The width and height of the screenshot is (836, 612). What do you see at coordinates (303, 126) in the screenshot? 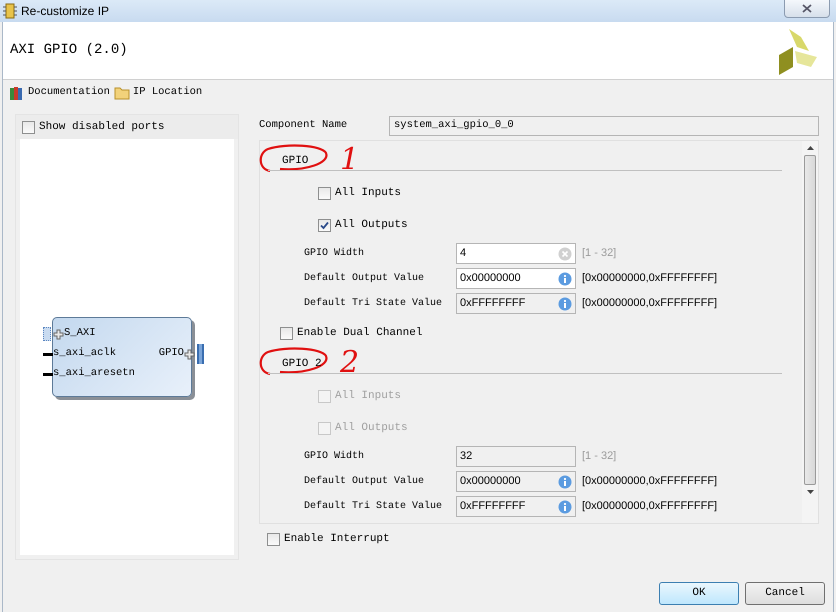
I see `field-label: Component Name` at bounding box center [303, 126].